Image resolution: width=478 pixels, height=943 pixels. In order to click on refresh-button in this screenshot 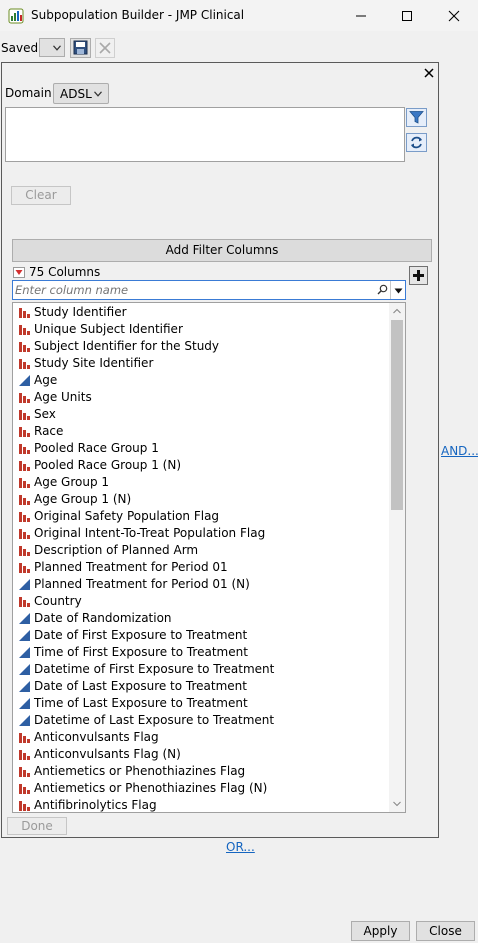, I will do `click(416, 142)`.